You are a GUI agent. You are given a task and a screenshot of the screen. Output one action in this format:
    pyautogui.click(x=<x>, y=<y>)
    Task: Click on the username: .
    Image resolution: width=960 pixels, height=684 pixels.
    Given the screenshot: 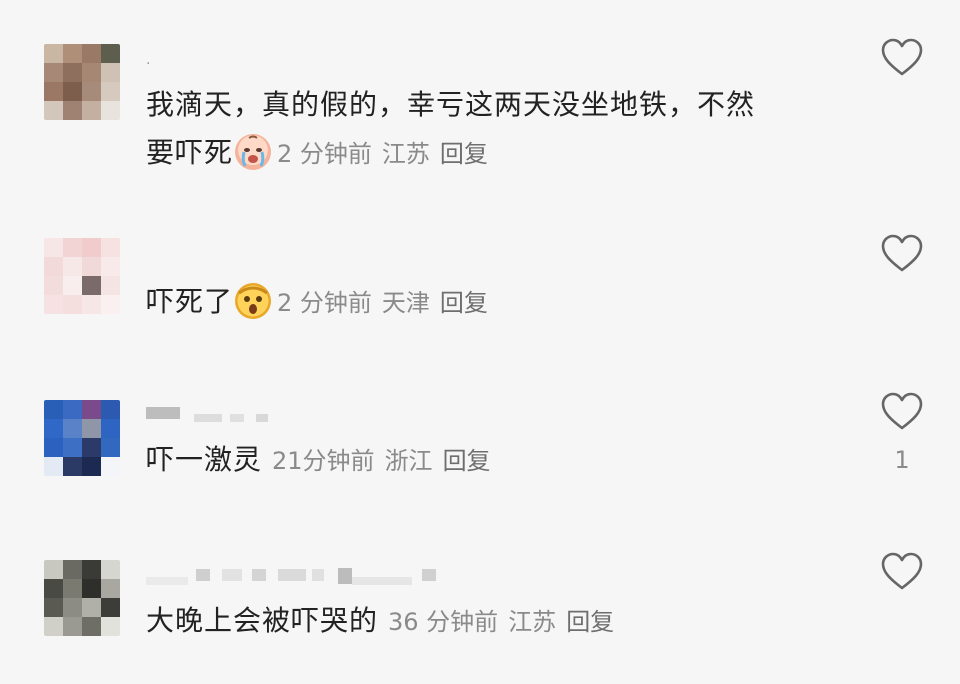 What is the action you would take?
    pyautogui.click(x=148, y=60)
    